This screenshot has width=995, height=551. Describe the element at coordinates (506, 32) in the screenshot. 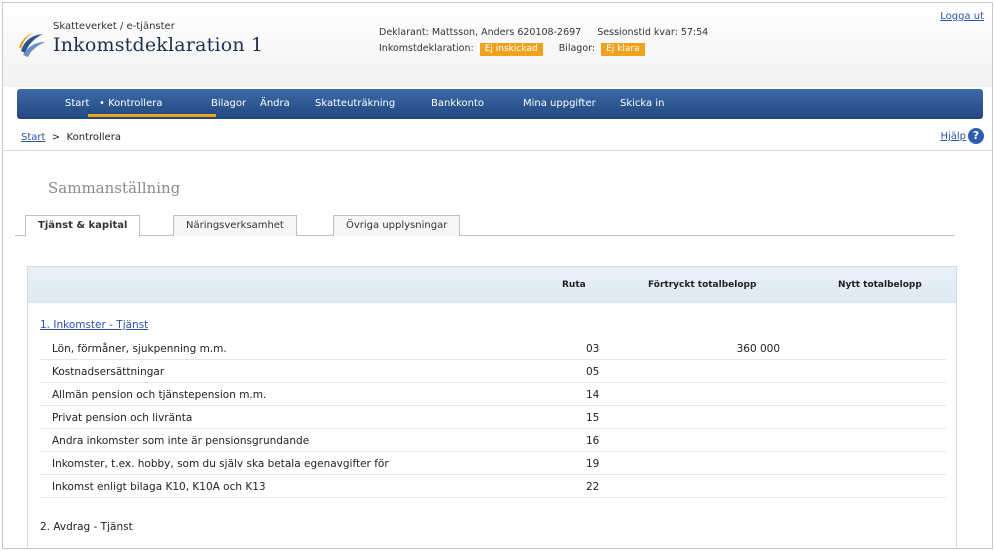

I see `declarant-value: Mattsson, Anders 620108-2697` at that location.